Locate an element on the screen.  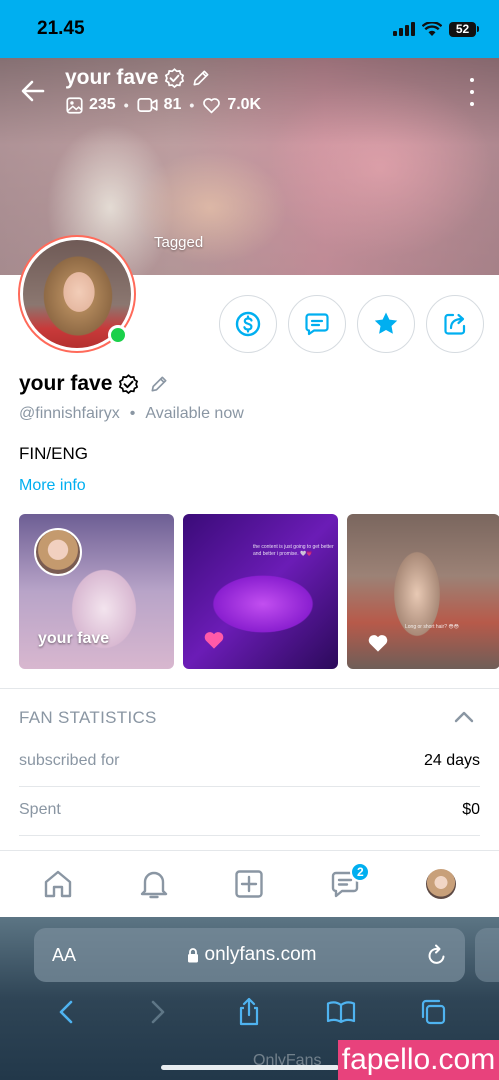
likes-stat: 7.0K is located at coordinates (231, 105).